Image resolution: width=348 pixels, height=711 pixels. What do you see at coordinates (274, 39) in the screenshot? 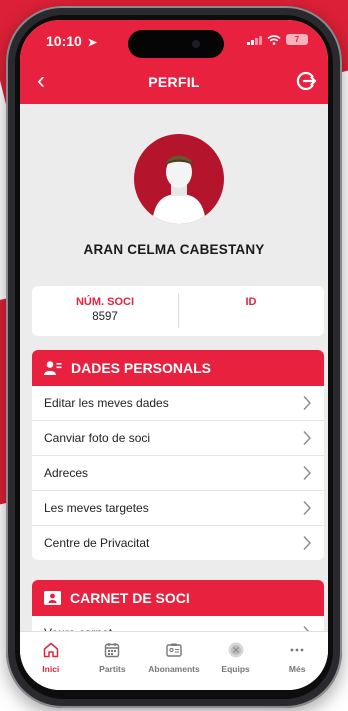
I see `wifi-icon` at bounding box center [274, 39].